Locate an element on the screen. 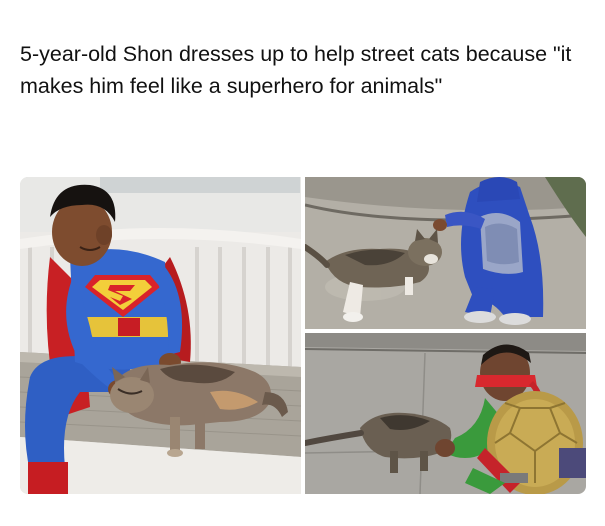 This screenshot has width=605, height=526. batman-boy-illustration is located at coordinates (445, 253).